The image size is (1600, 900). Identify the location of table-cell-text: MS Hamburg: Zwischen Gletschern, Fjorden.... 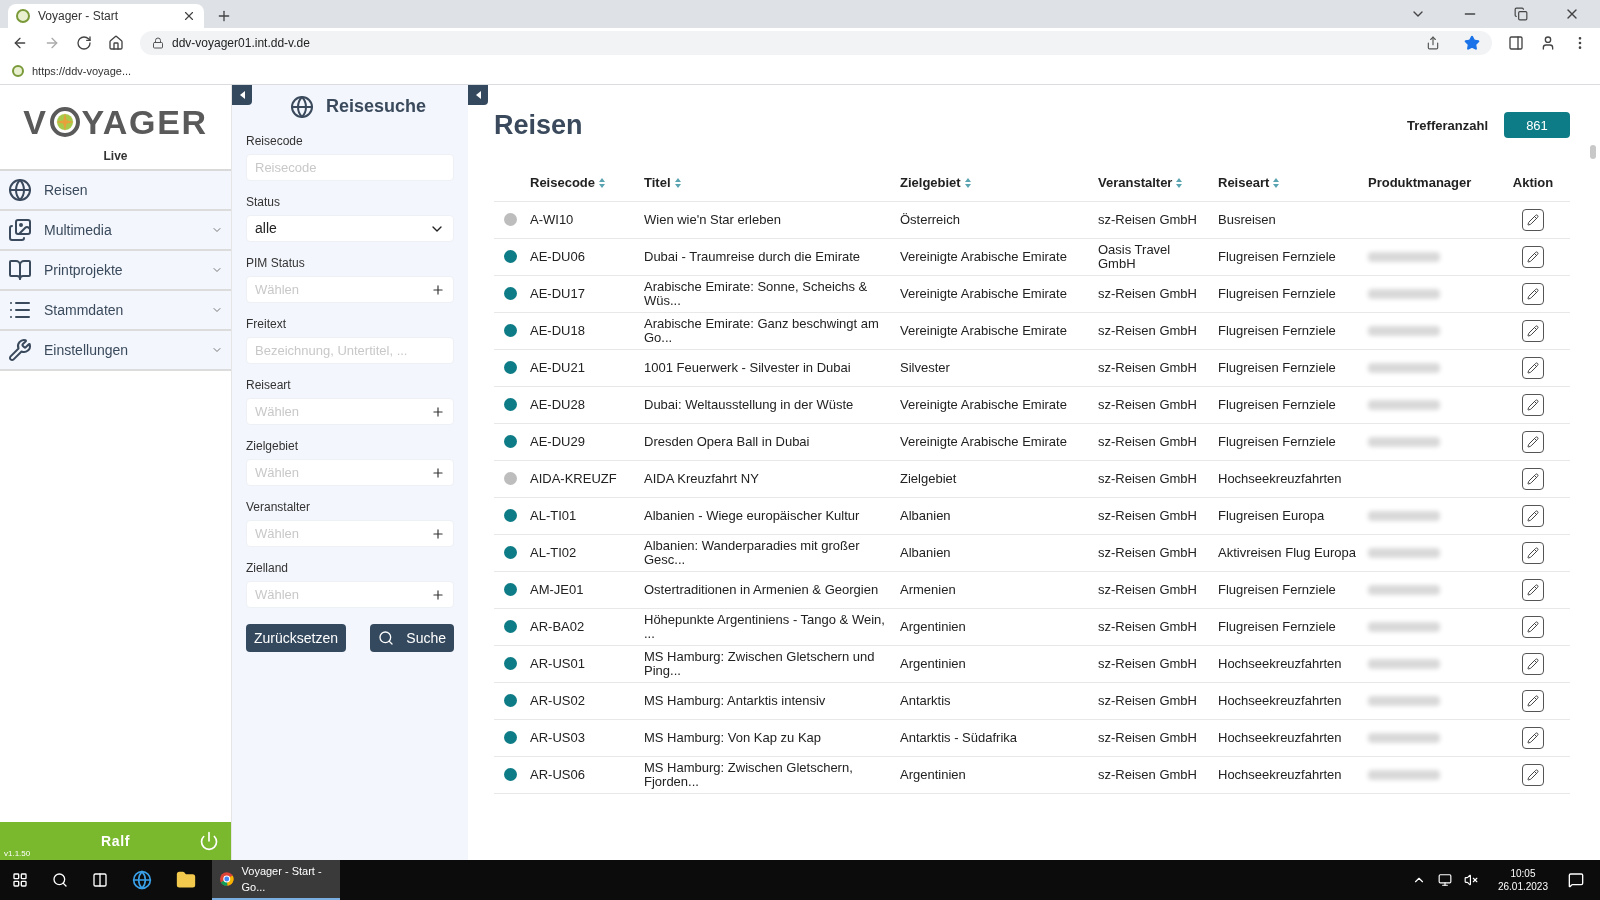
(749, 774).